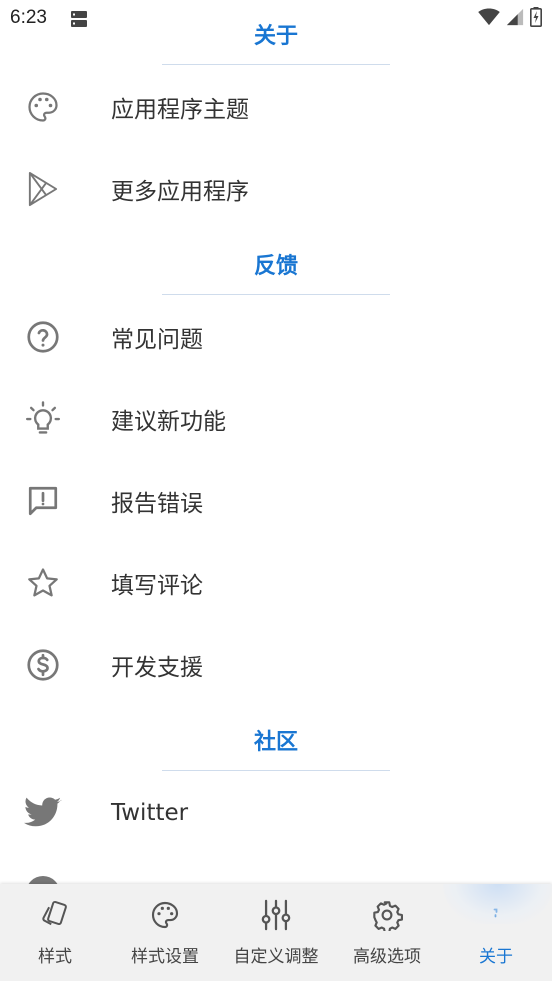 This screenshot has width=552, height=981. I want to click on section-header-community: 社区, so click(275, 742).